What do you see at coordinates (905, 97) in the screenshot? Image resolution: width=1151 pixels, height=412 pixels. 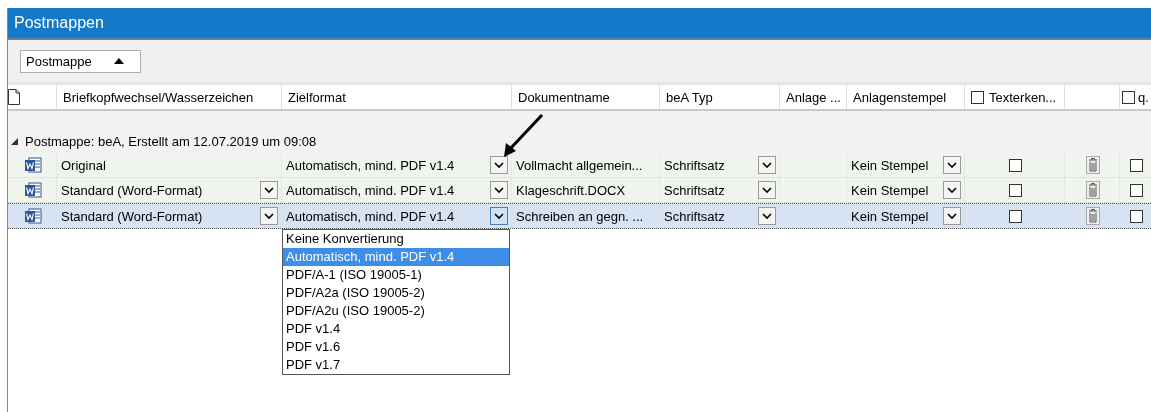 I see `column-header: Anlagenstempel` at bounding box center [905, 97].